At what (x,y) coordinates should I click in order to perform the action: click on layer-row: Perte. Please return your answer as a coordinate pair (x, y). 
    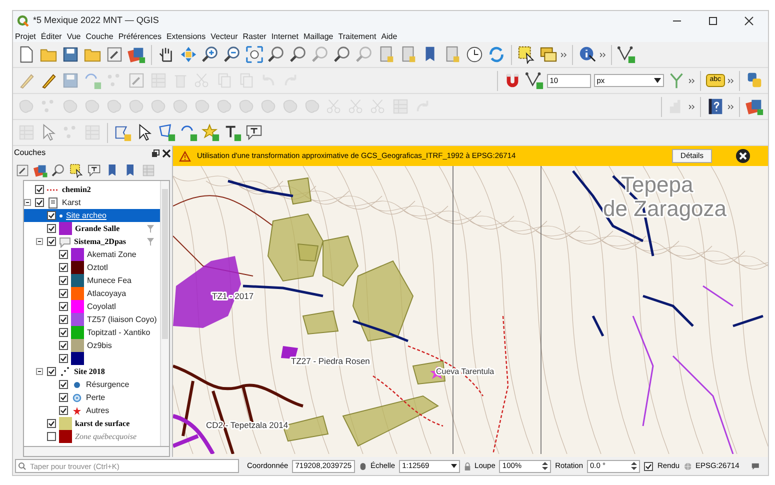
    Looking at the image, I should click on (92, 397).